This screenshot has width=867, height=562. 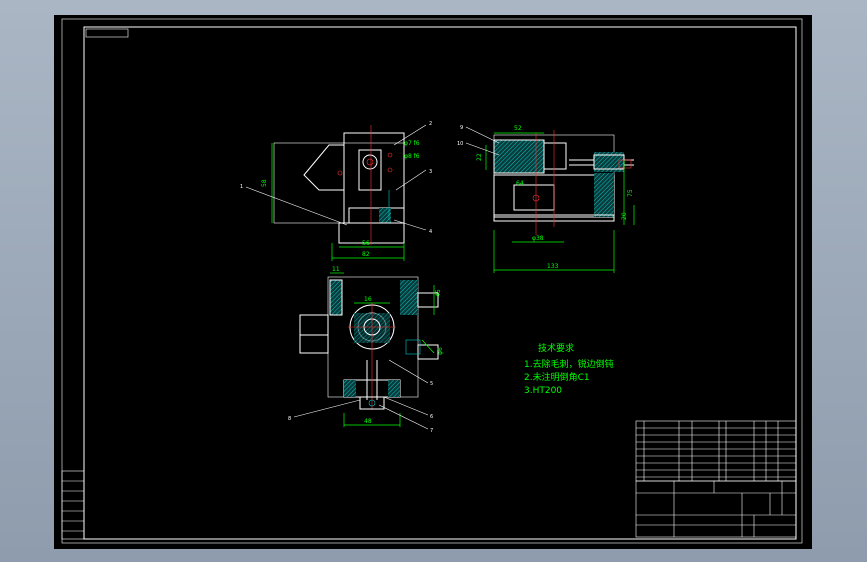 What do you see at coordinates (412, 143) in the screenshot?
I see `front-fit-top: φ7 f6` at bounding box center [412, 143].